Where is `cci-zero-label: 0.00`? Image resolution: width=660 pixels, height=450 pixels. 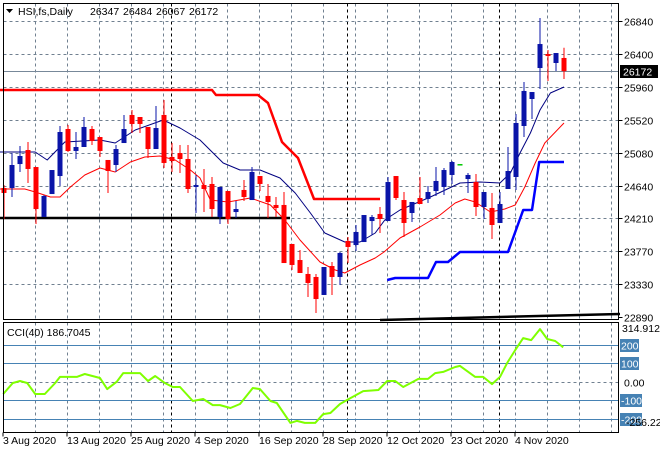 cci-zero-label: 0.00 is located at coordinates (634, 384).